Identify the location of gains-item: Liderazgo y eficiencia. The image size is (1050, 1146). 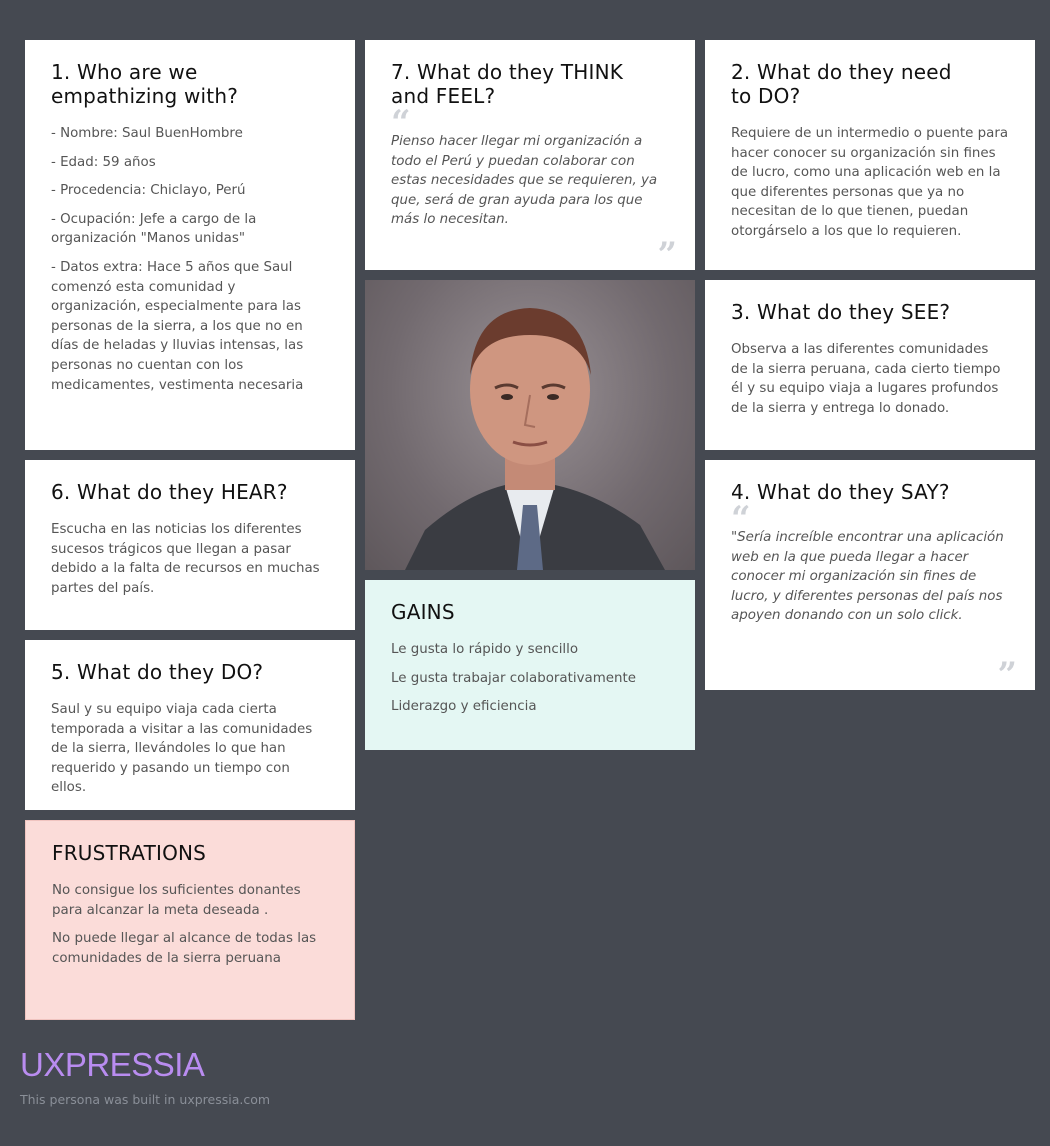
(464, 707).